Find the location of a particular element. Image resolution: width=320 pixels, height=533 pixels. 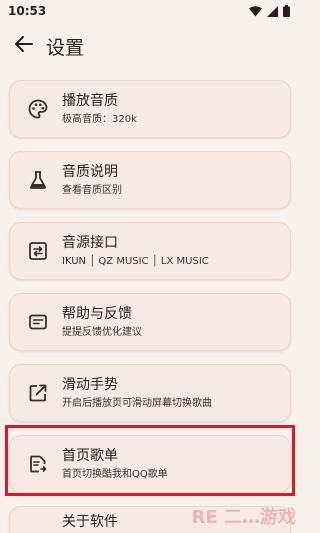

wifi-icon is located at coordinates (255, 11).